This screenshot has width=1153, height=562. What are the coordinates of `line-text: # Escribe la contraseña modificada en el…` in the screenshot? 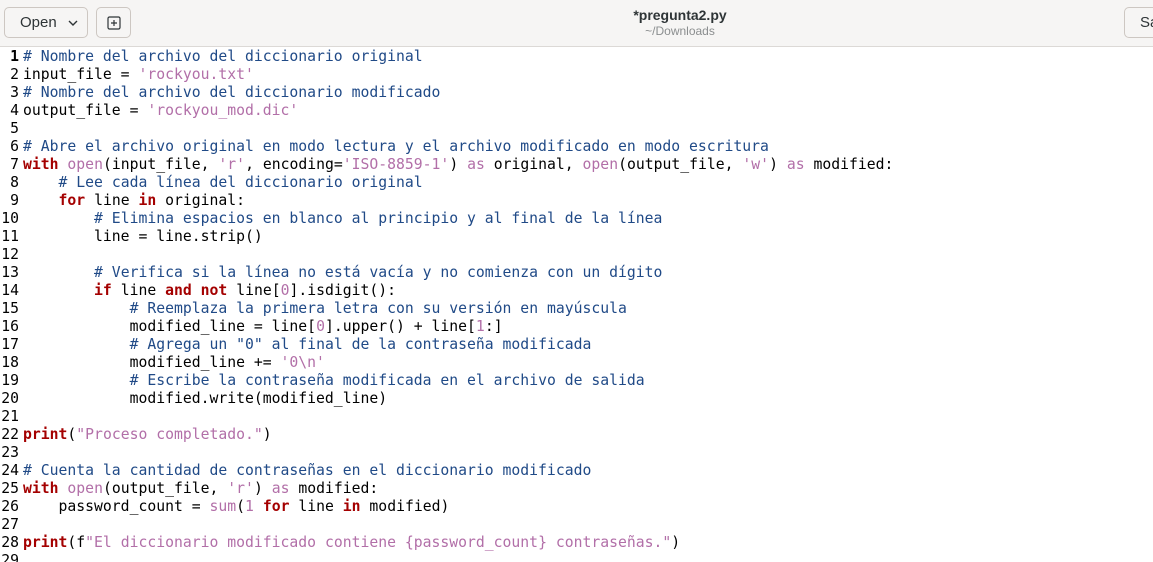 It's located at (332, 381).